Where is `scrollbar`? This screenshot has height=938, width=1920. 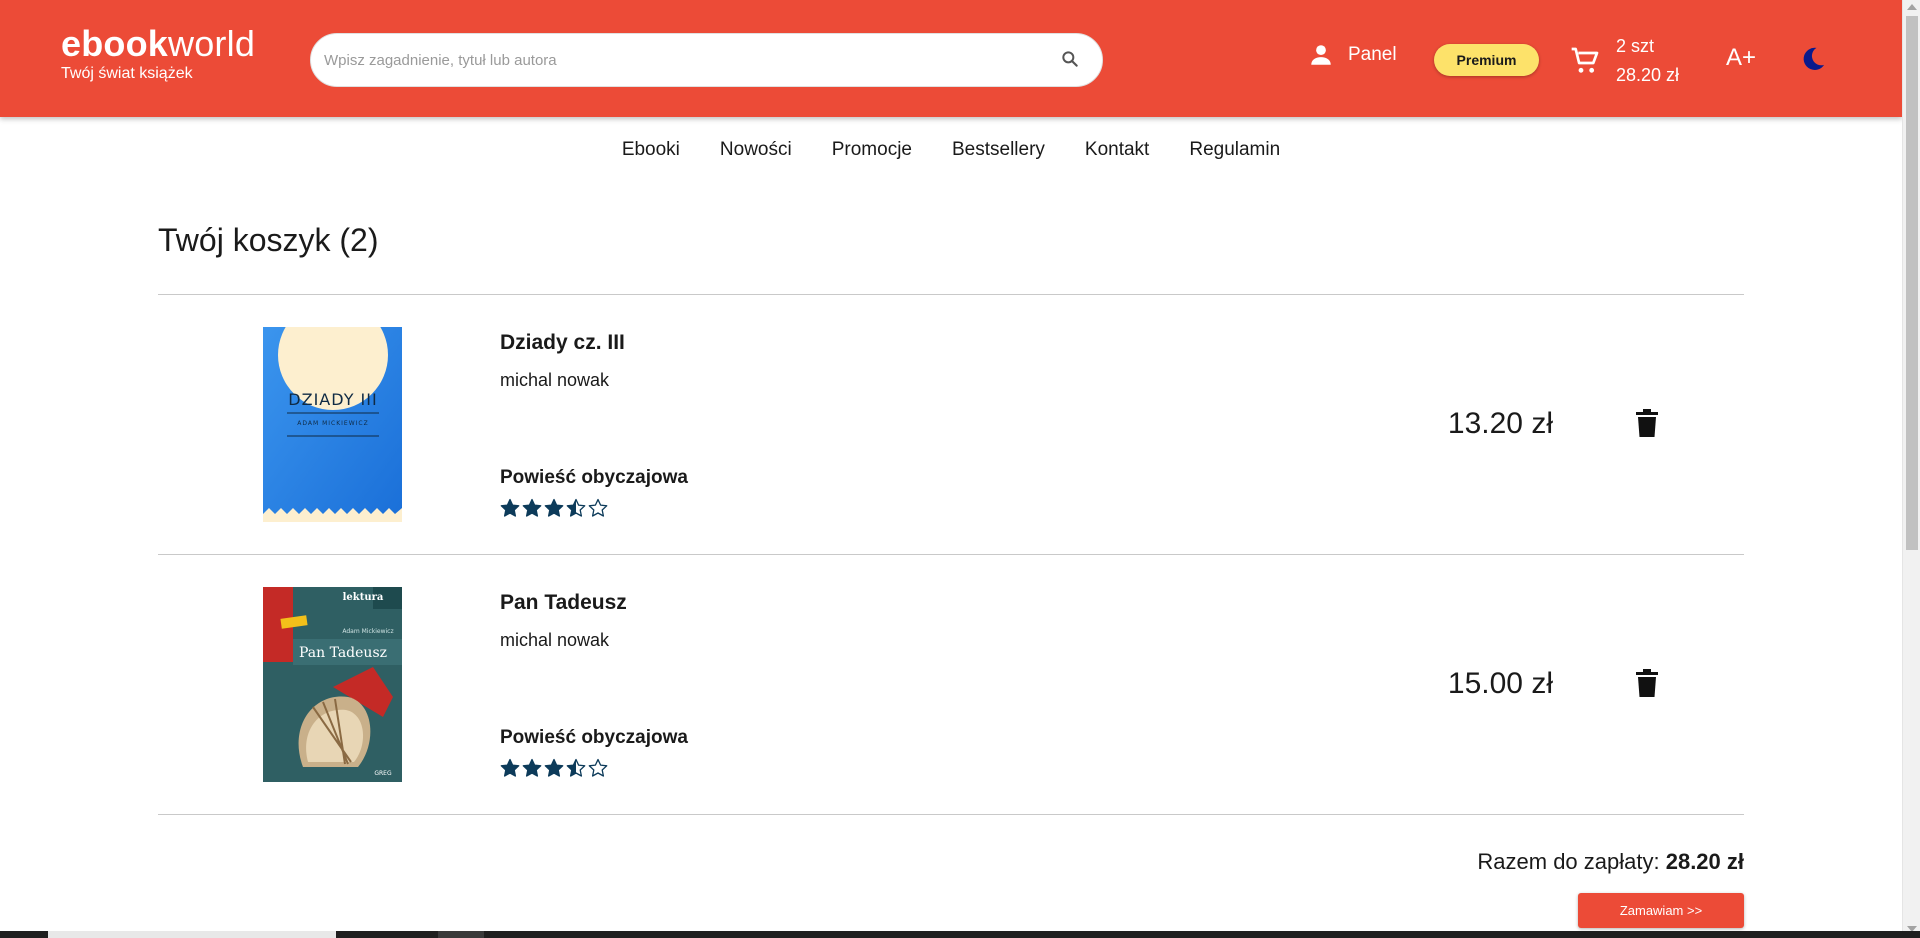
scrollbar is located at coordinates (1911, 469).